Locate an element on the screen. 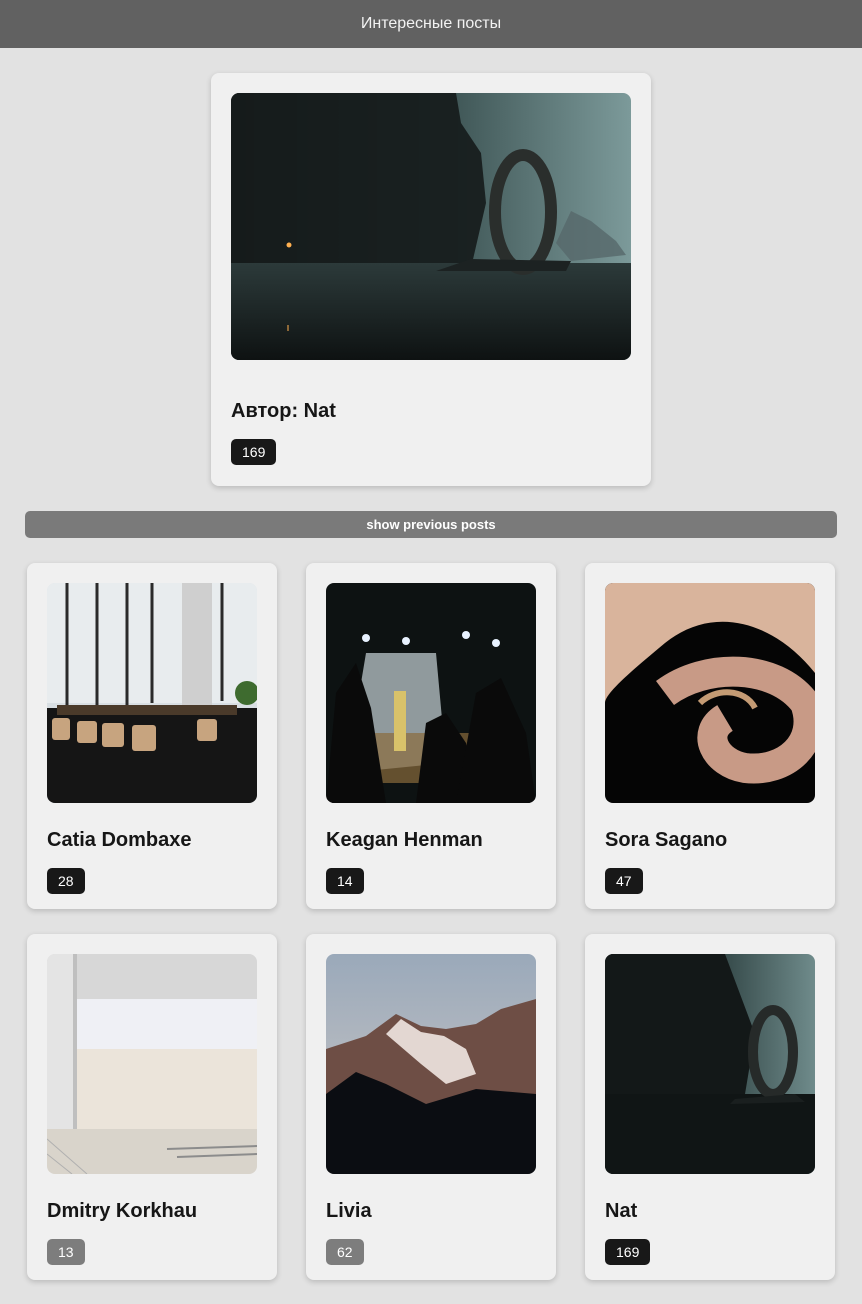  show-previous-posts-button: show previous posts is located at coordinates (431, 524).